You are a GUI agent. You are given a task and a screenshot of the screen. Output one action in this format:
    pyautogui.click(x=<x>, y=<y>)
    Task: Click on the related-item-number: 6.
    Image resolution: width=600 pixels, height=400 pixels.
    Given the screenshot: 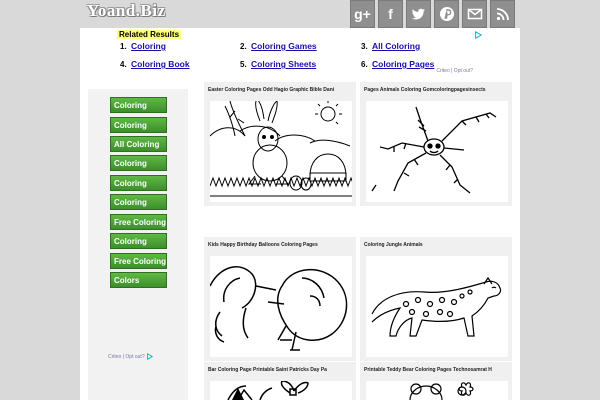 What is the action you would take?
    pyautogui.click(x=364, y=64)
    